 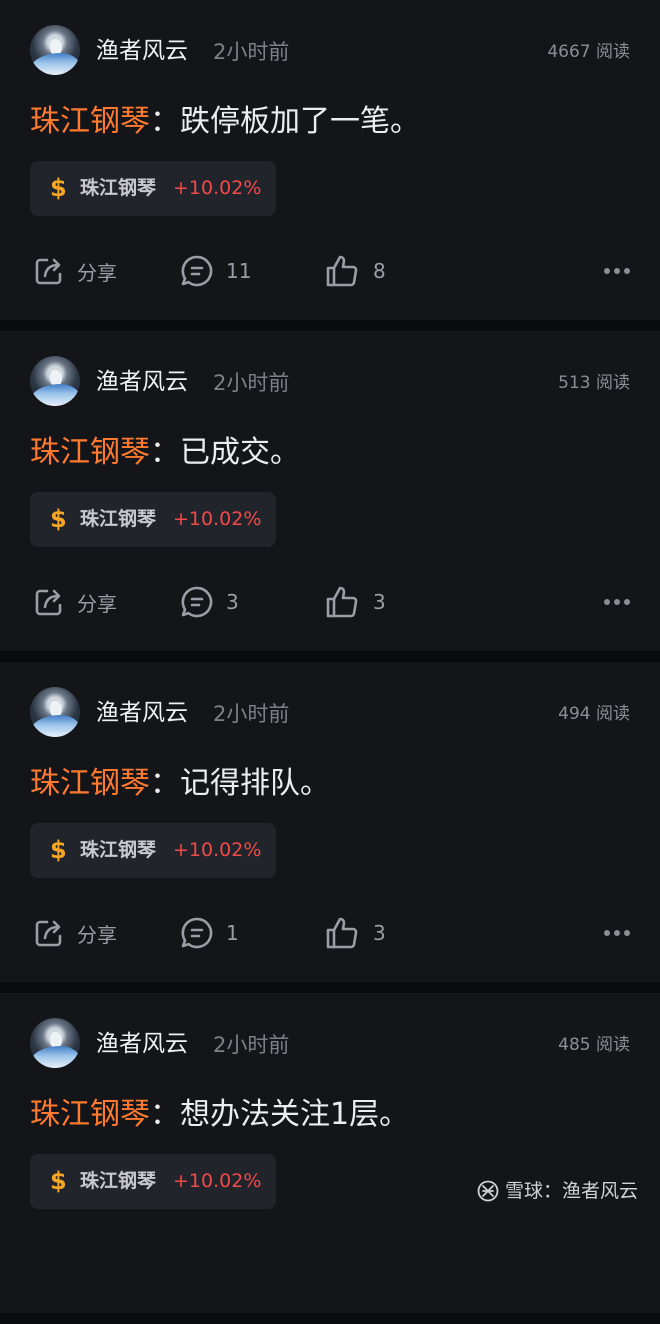 I want to click on read-count: 485 阅读, so click(x=594, y=1045).